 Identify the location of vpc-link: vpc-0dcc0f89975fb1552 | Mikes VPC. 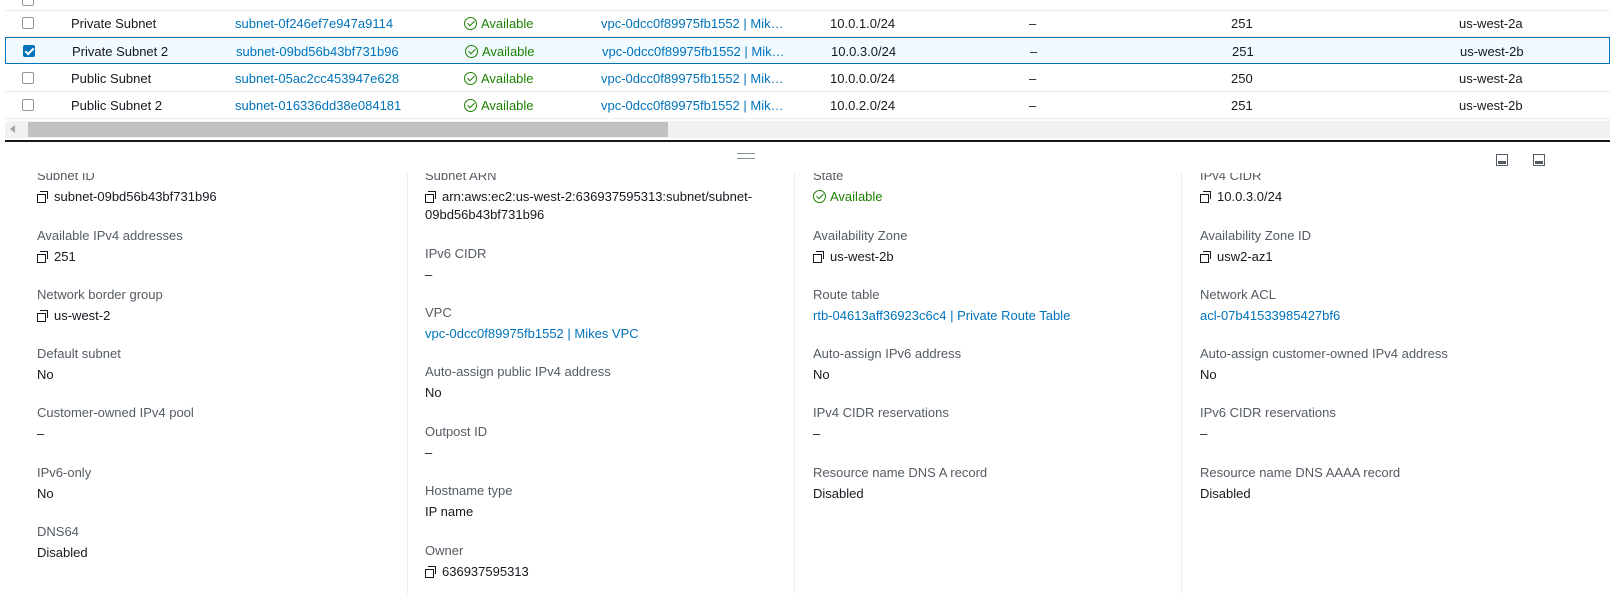
(605, 334).